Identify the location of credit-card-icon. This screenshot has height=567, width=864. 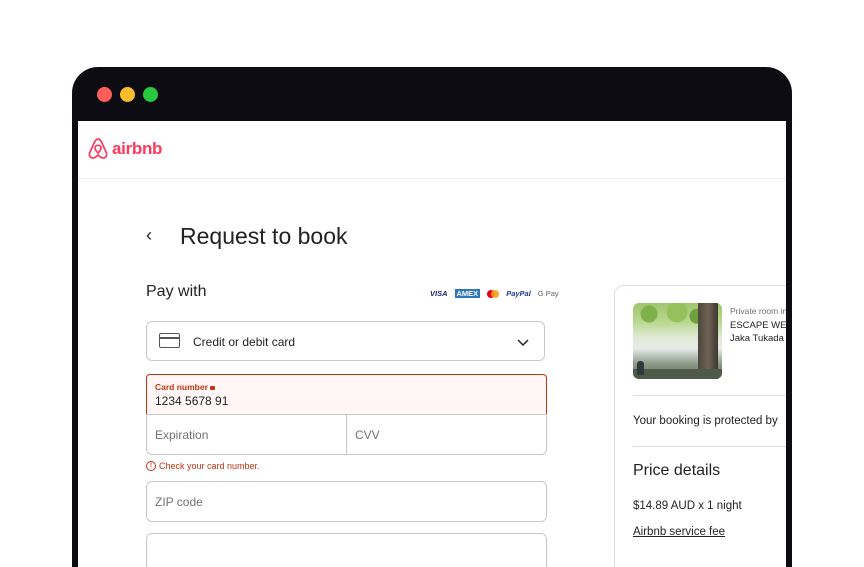
(169, 340).